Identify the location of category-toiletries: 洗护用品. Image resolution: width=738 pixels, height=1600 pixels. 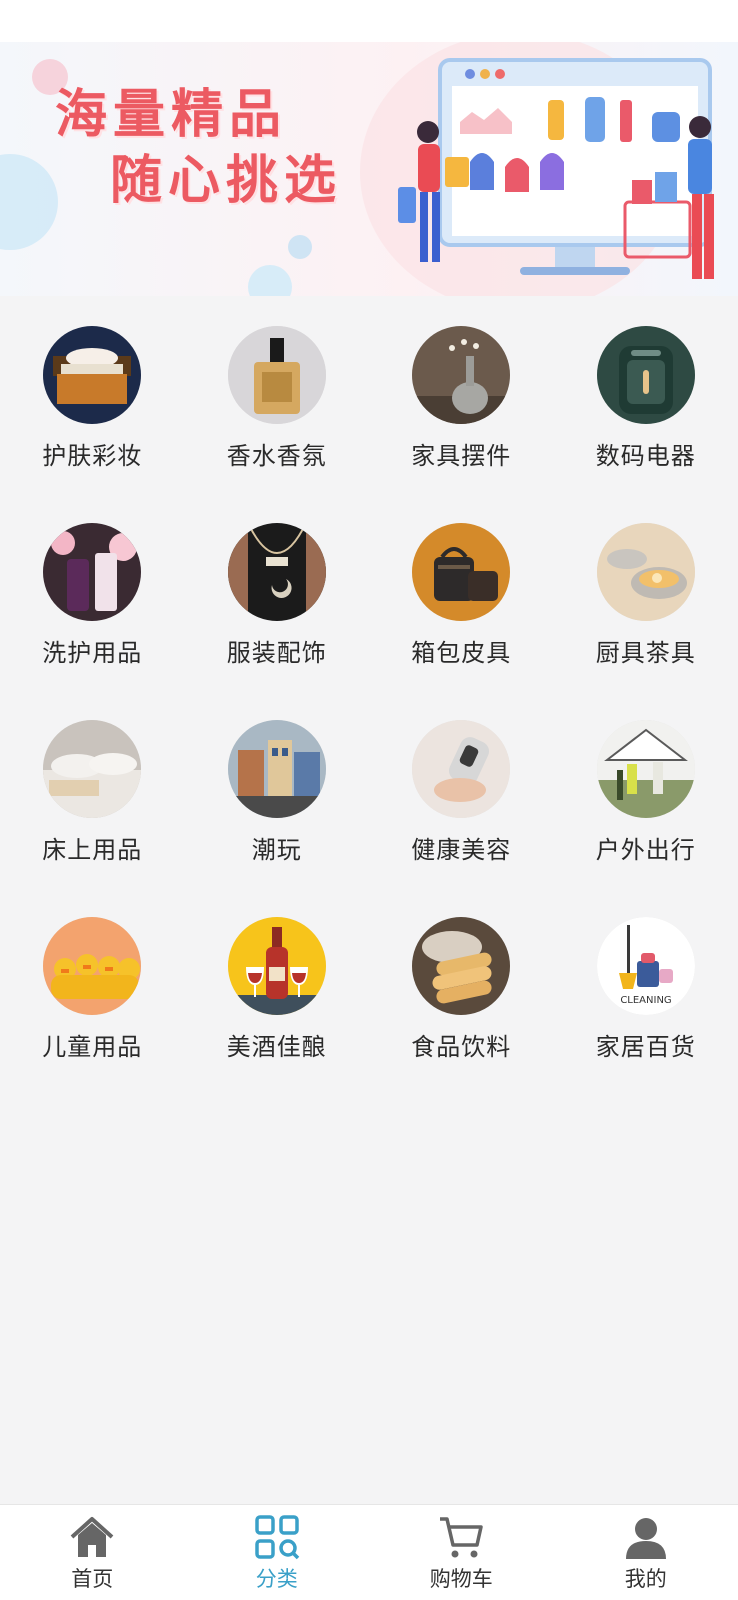
(92, 619).